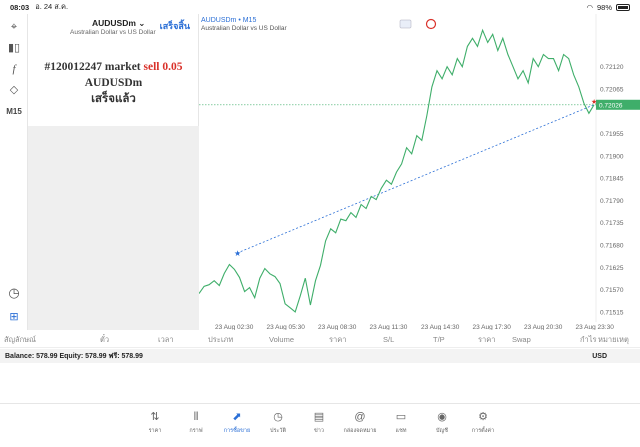  I want to click on status-bar: 08:03 อ. 24 ส.ค. ◠ 98%, so click(320, 7).